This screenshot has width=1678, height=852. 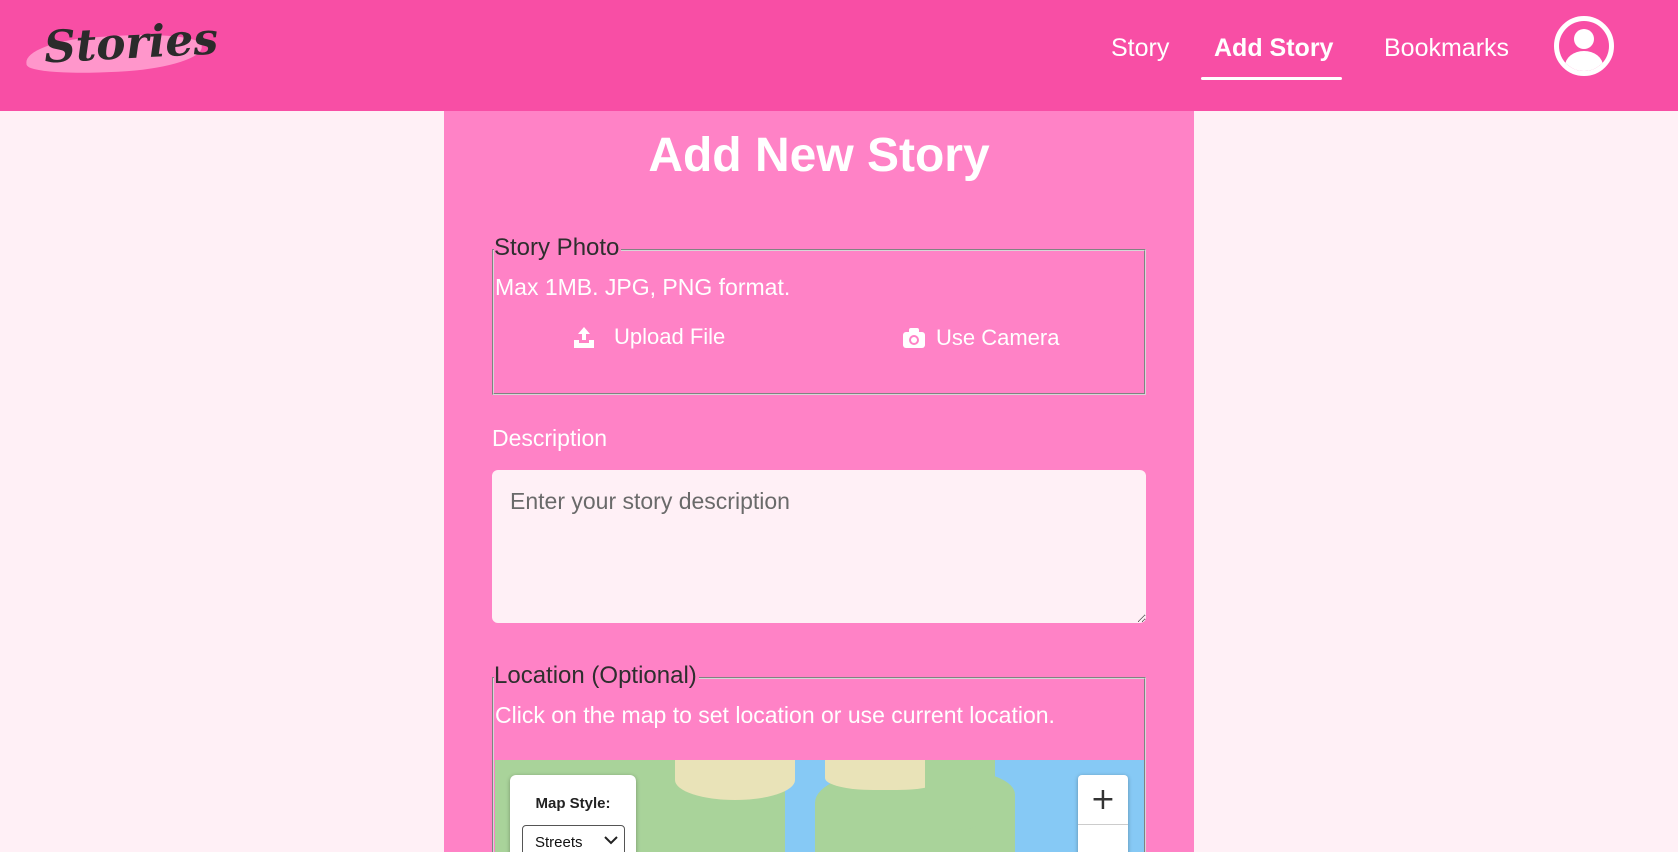 What do you see at coordinates (1140, 48) in the screenshot?
I see `nav-story: Story` at bounding box center [1140, 48].